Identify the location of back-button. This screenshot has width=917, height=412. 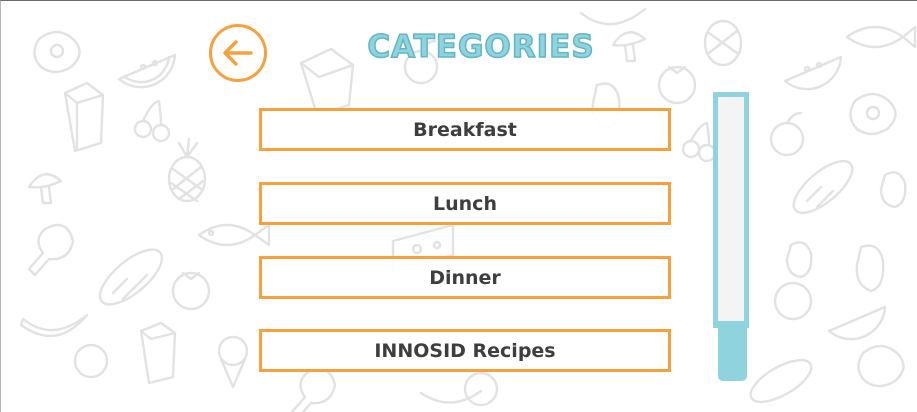
(238, 53).